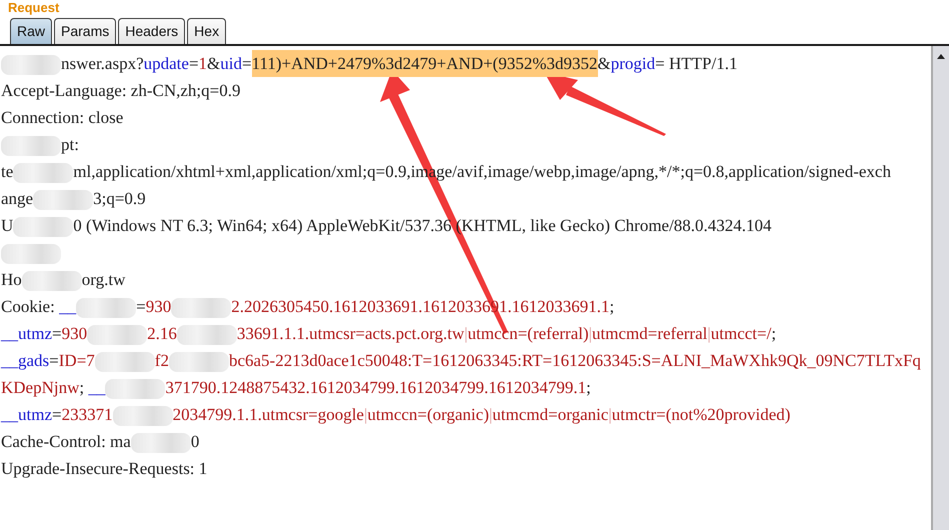  What do you see at coordinates (231, 63) in the screenshot?
I see `param-name: uid` at bounding box center [231, 63].